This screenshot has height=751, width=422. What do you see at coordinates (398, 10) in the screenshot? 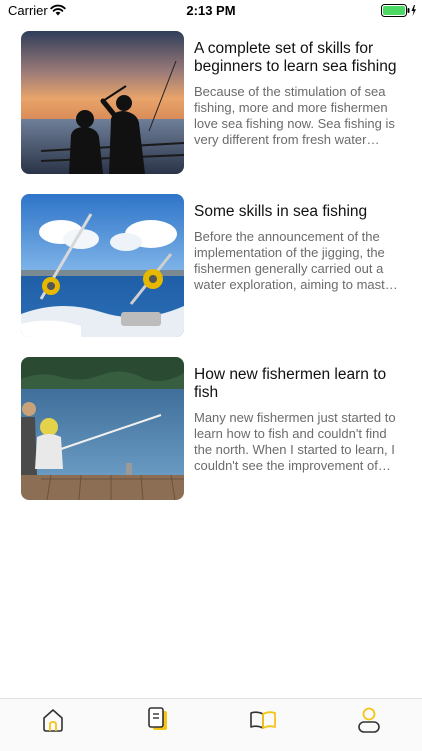
I see `battery-icon` at bounding box center [398, 10].